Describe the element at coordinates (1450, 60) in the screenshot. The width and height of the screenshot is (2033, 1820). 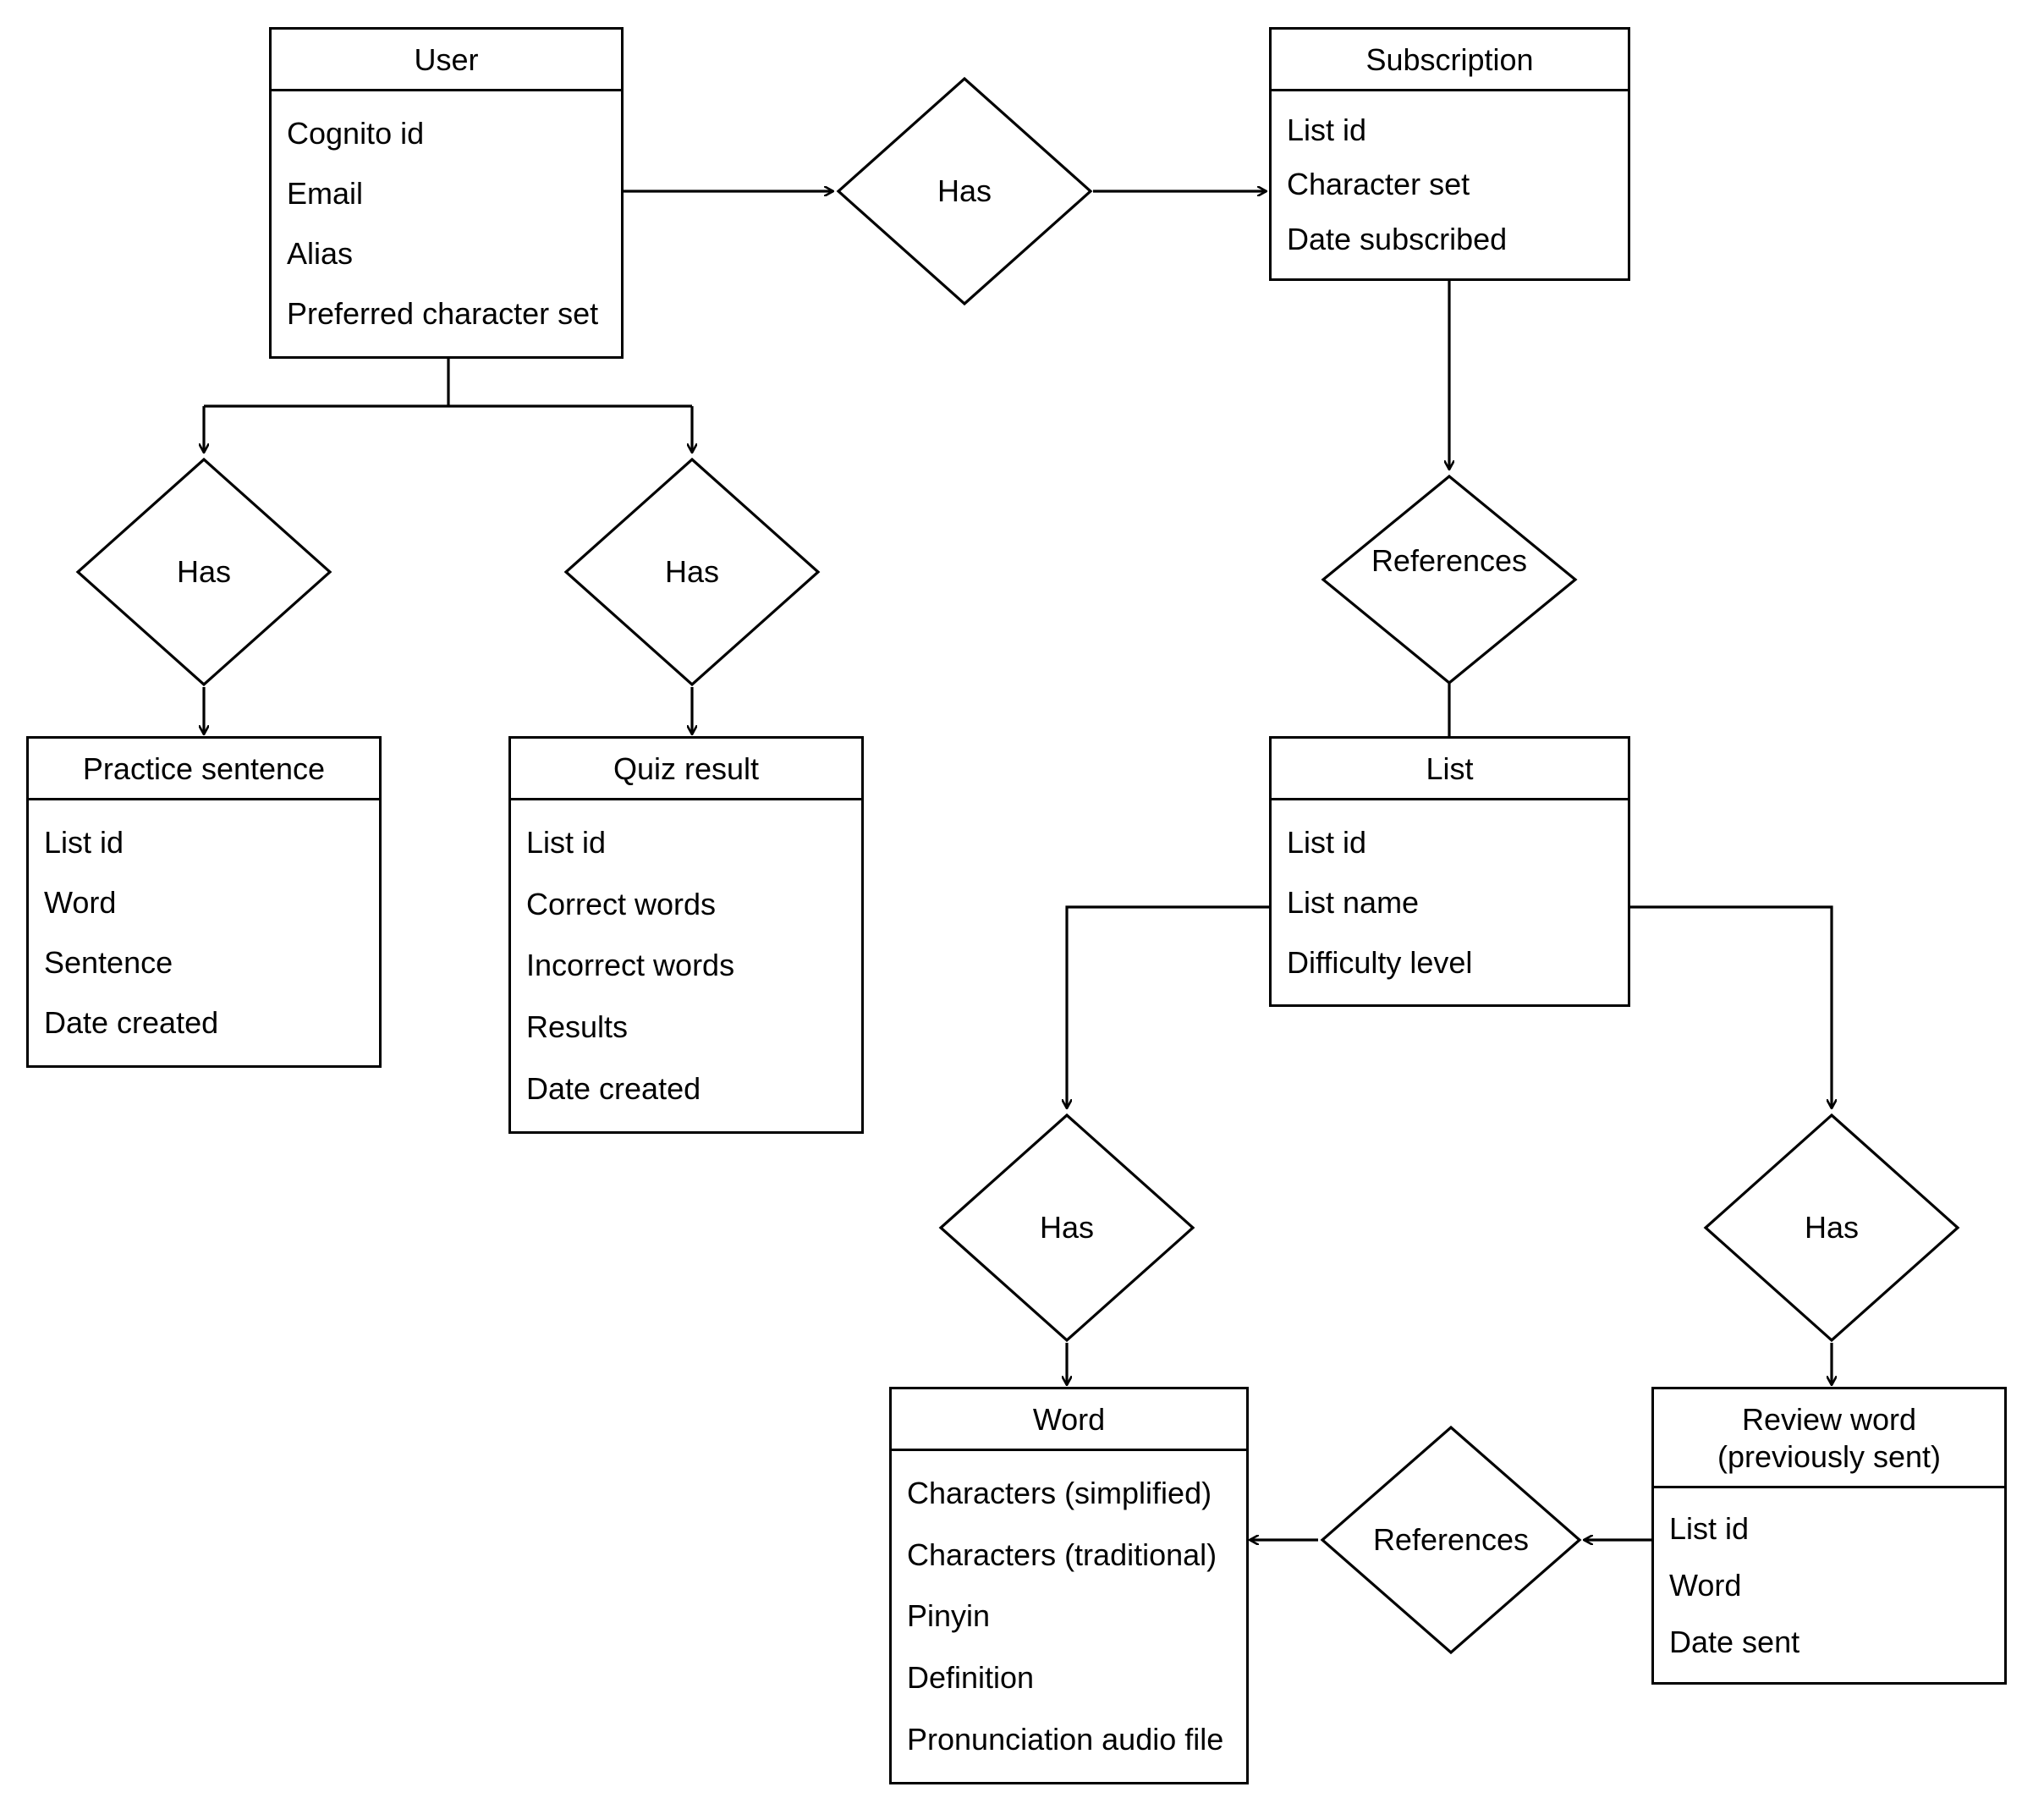
I see `entity-subscription-title: Subscription` at that location.